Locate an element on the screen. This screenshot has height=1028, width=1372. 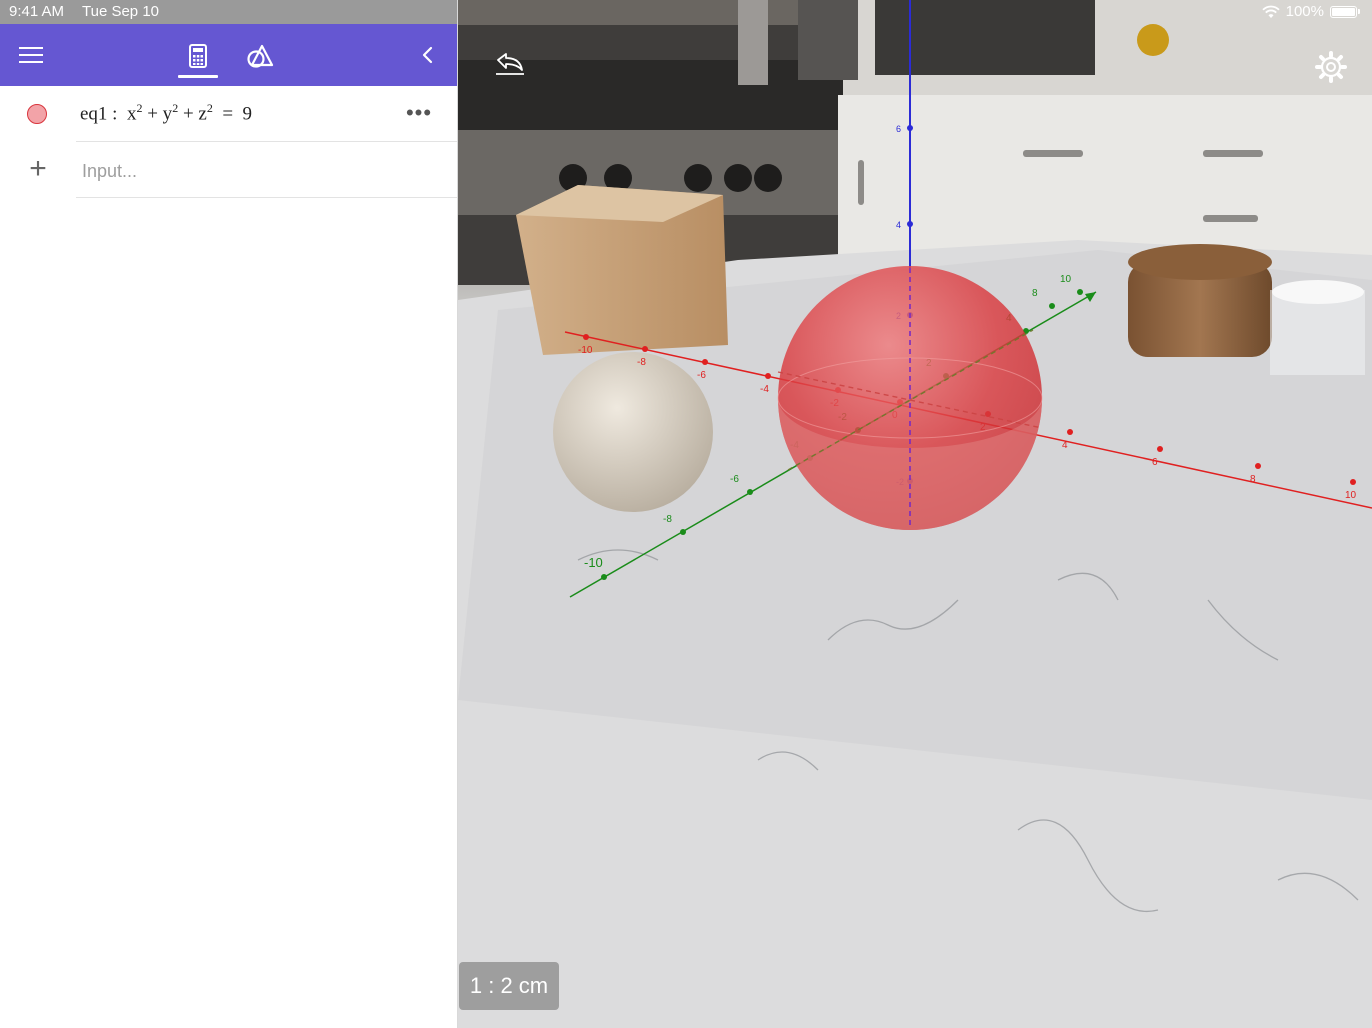
menu-button is located at coordinates (31, 55).